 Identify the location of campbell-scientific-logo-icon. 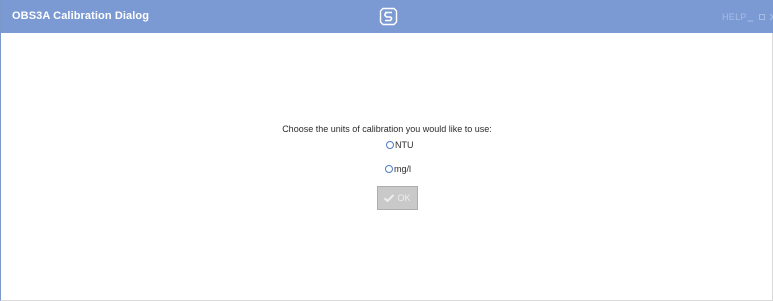
(388, 16).